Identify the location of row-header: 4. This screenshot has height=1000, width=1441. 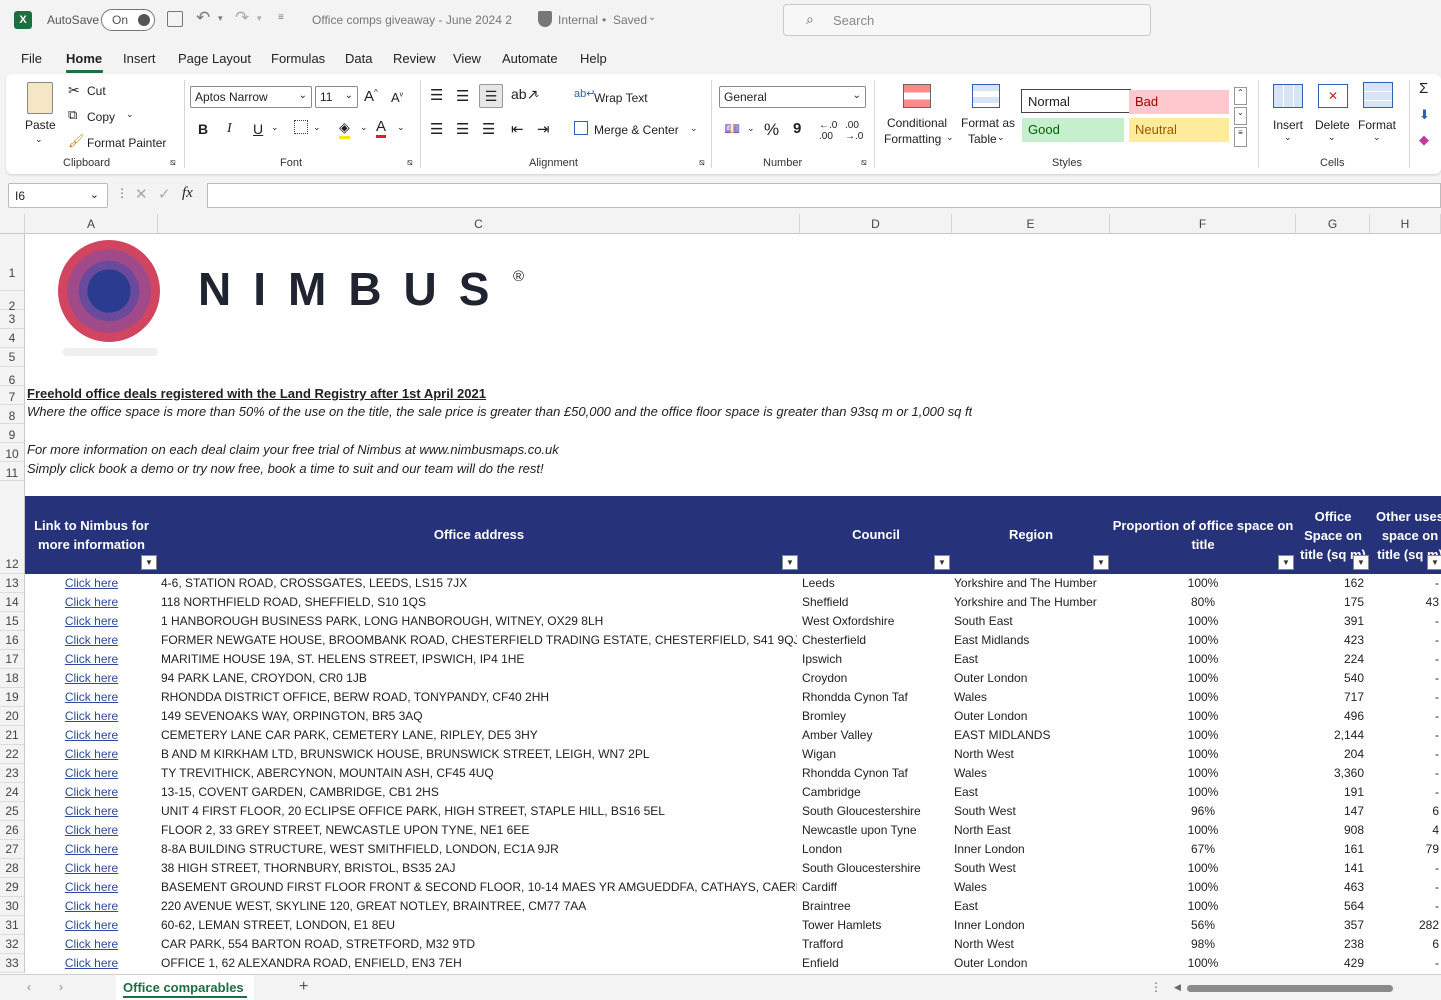
(12, 338).